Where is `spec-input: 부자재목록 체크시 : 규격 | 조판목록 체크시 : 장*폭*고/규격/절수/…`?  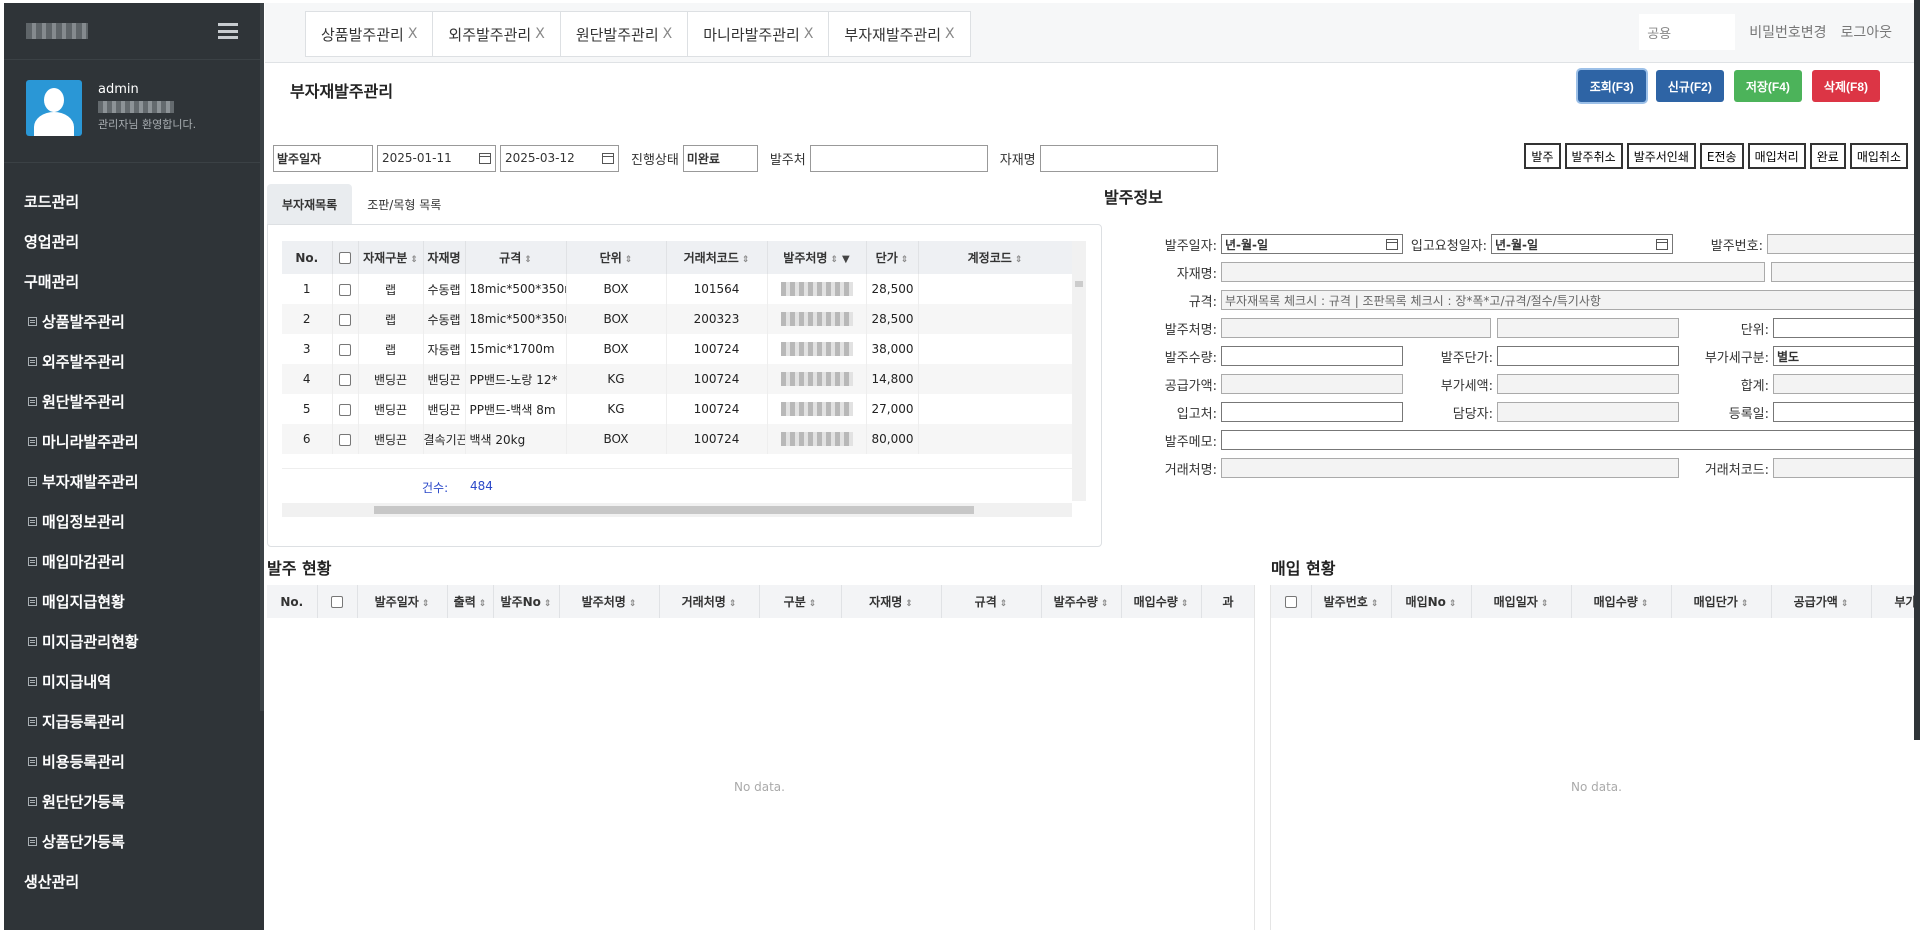 spec-input: 부자재목록 체크시 : 규격 | 조판목록 체크시 : 장*폭*고/규격/절수/… is located at coordinates (1570, 300).